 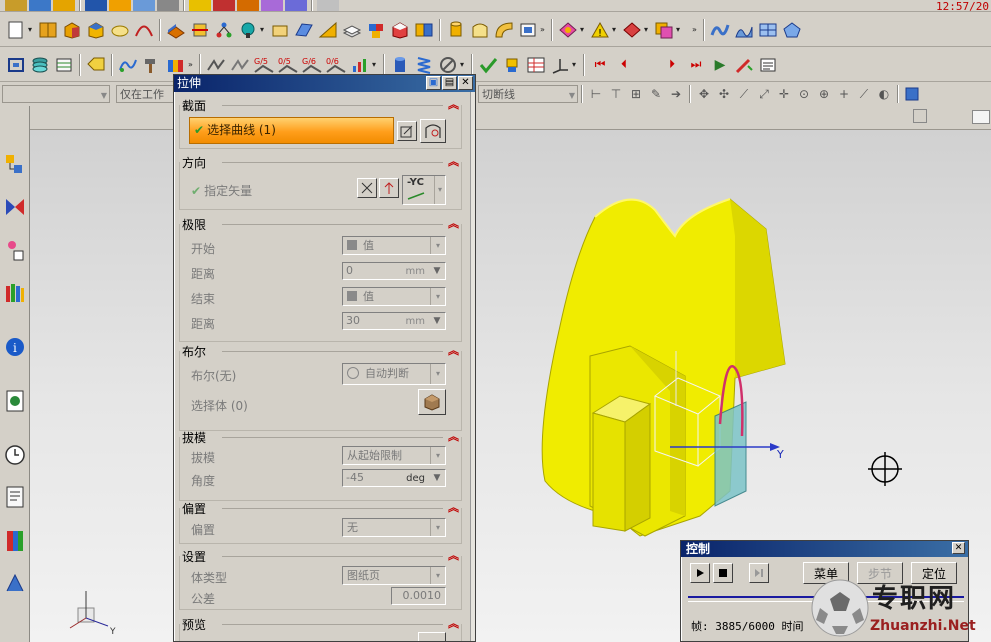 I want to click on g5-icon: G/5, so click(x=264, y=65).